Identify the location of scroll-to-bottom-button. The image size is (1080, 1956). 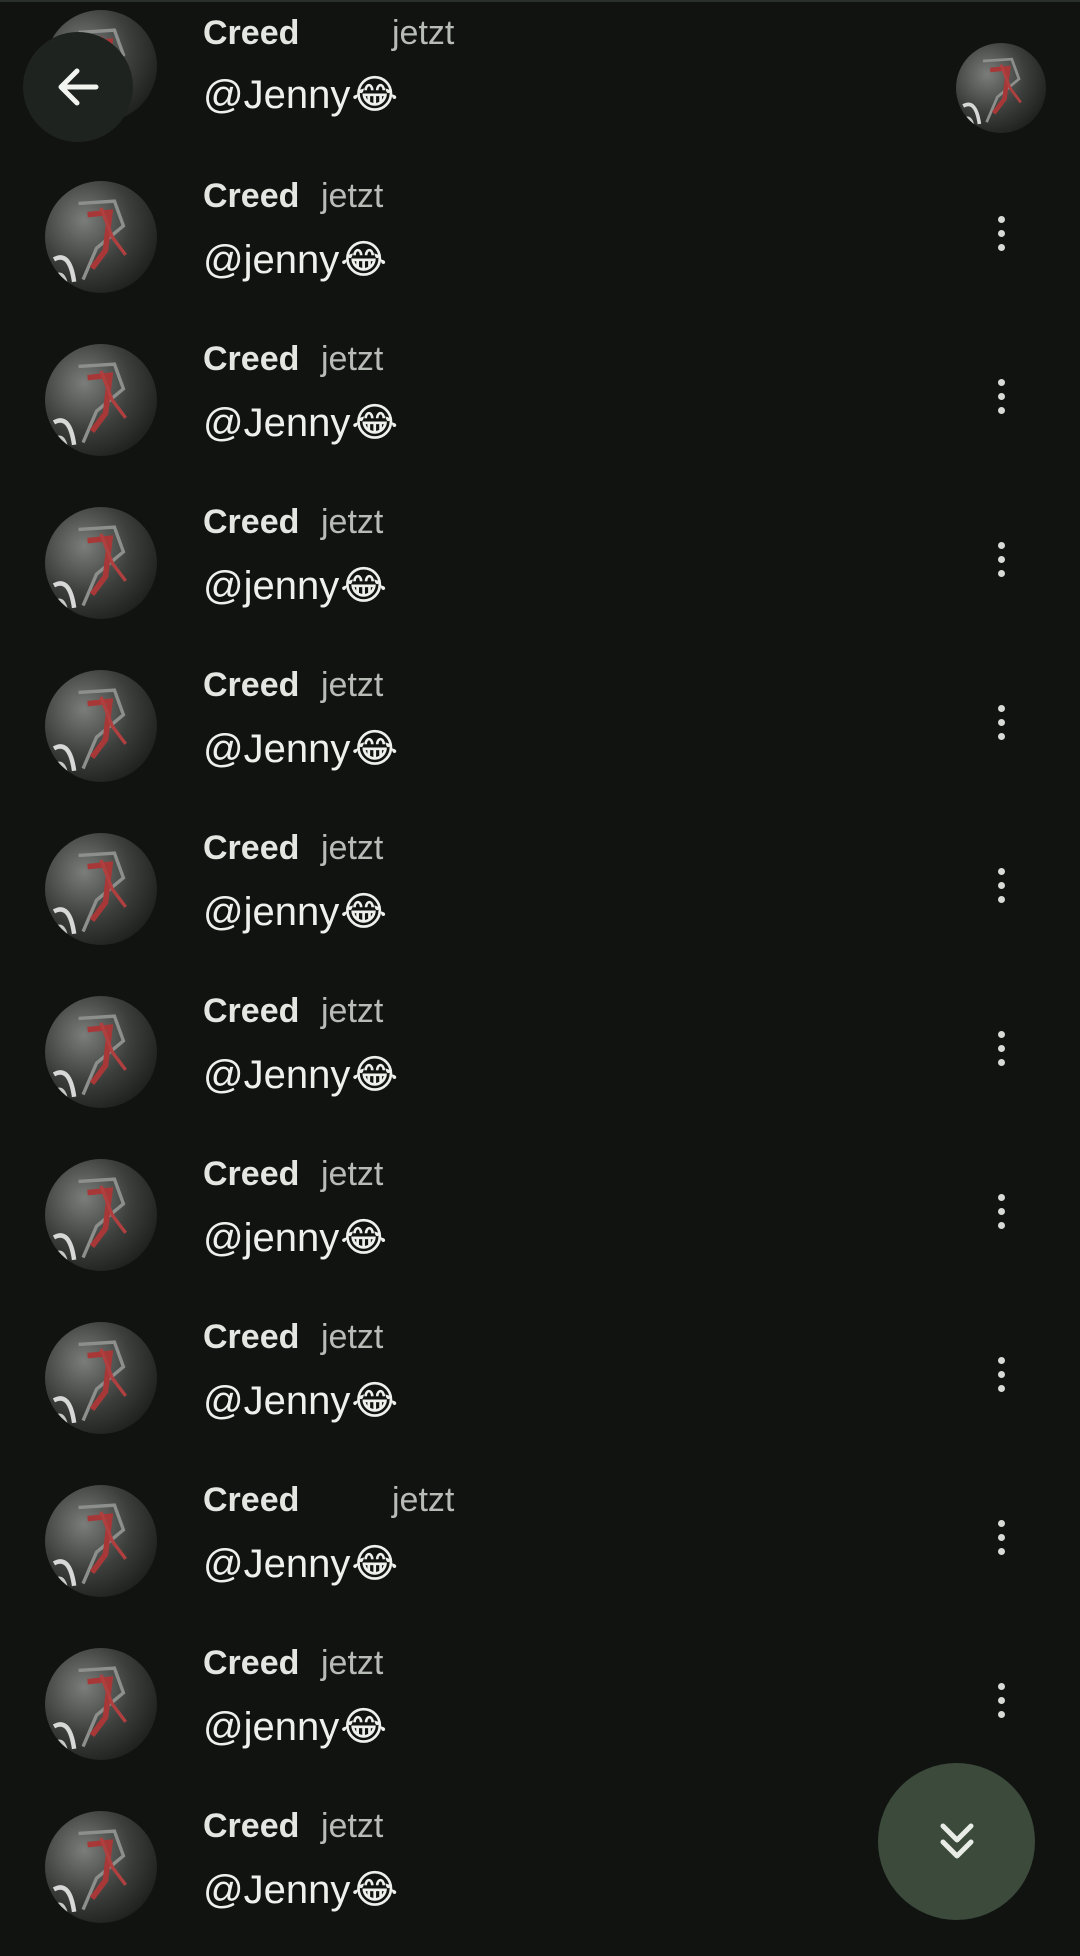
(956, 1841).